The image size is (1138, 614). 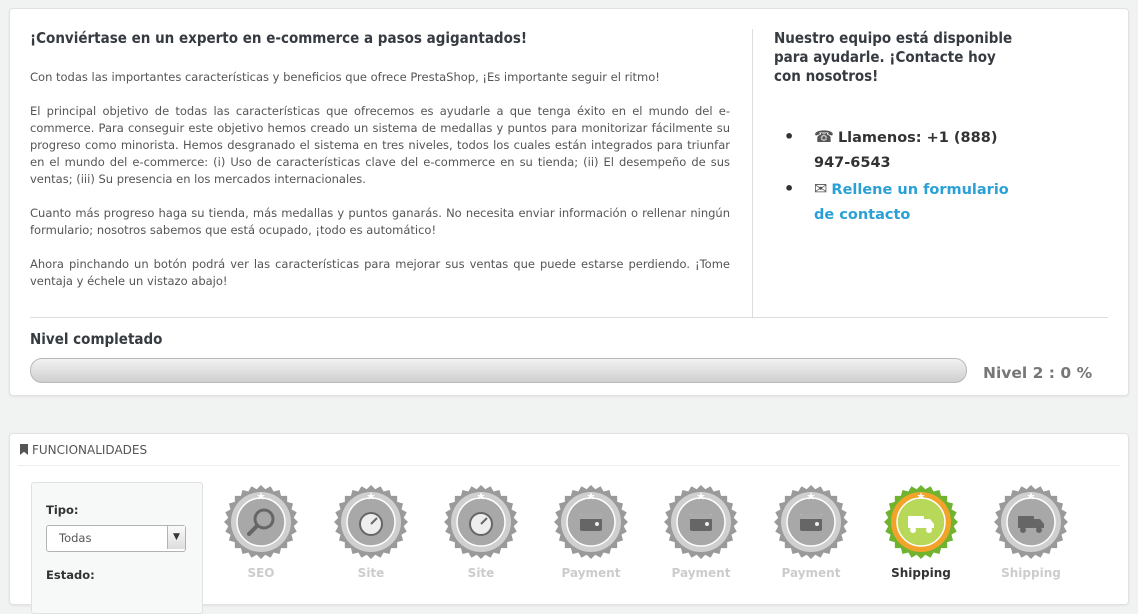 What do you see at coordinates (75, 538) in the screenshot?
I see `type-select-value: Todas` at bounding box center [75, 538].